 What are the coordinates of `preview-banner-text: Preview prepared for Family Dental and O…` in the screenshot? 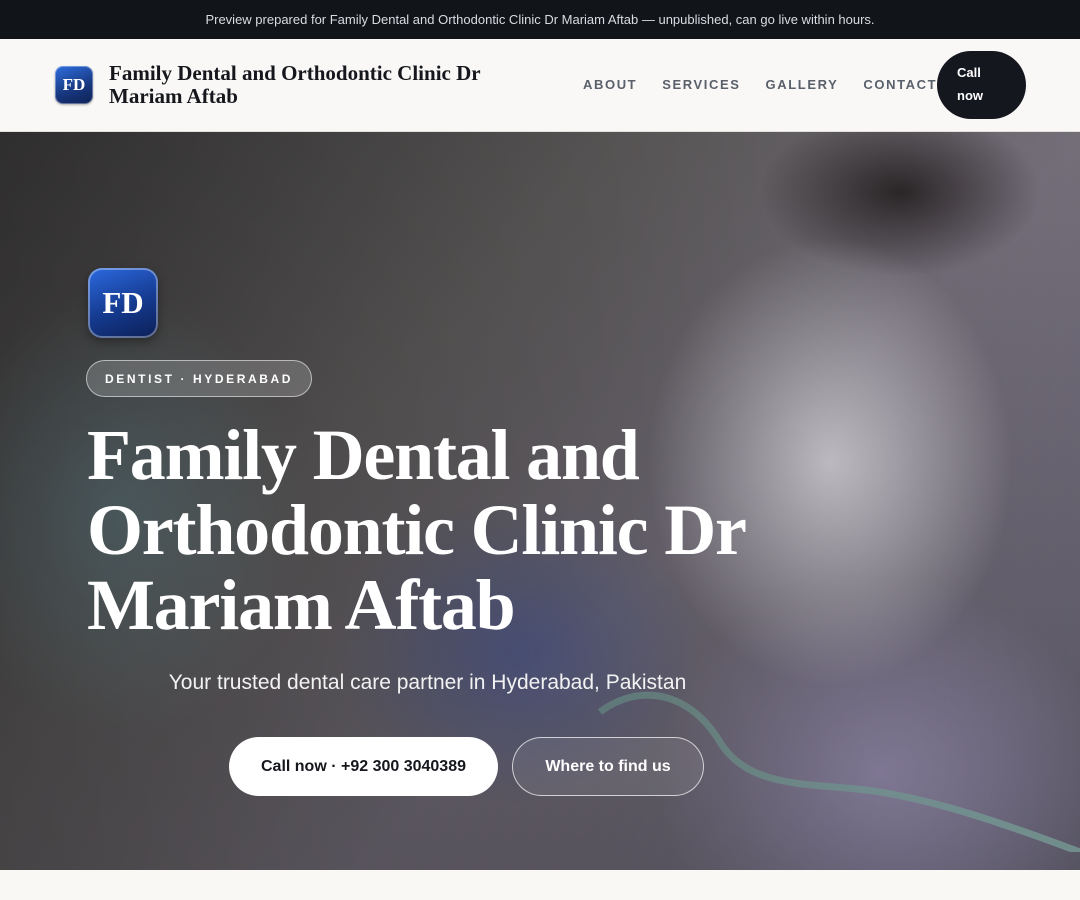 It's located at (540, 19).